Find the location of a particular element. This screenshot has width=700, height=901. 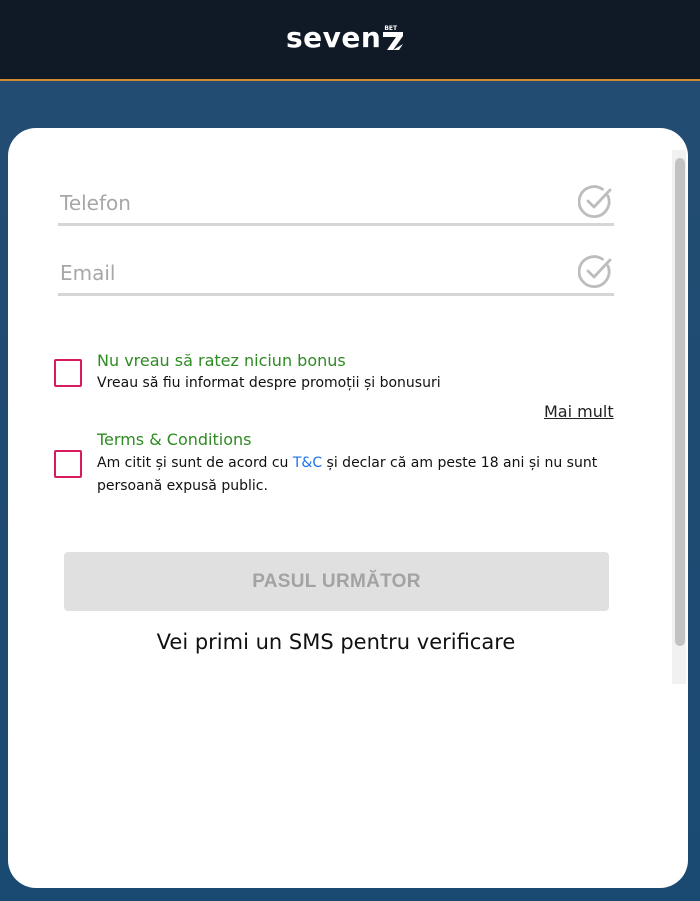

scrollbar-thumb is located at coordinates (680, 402).